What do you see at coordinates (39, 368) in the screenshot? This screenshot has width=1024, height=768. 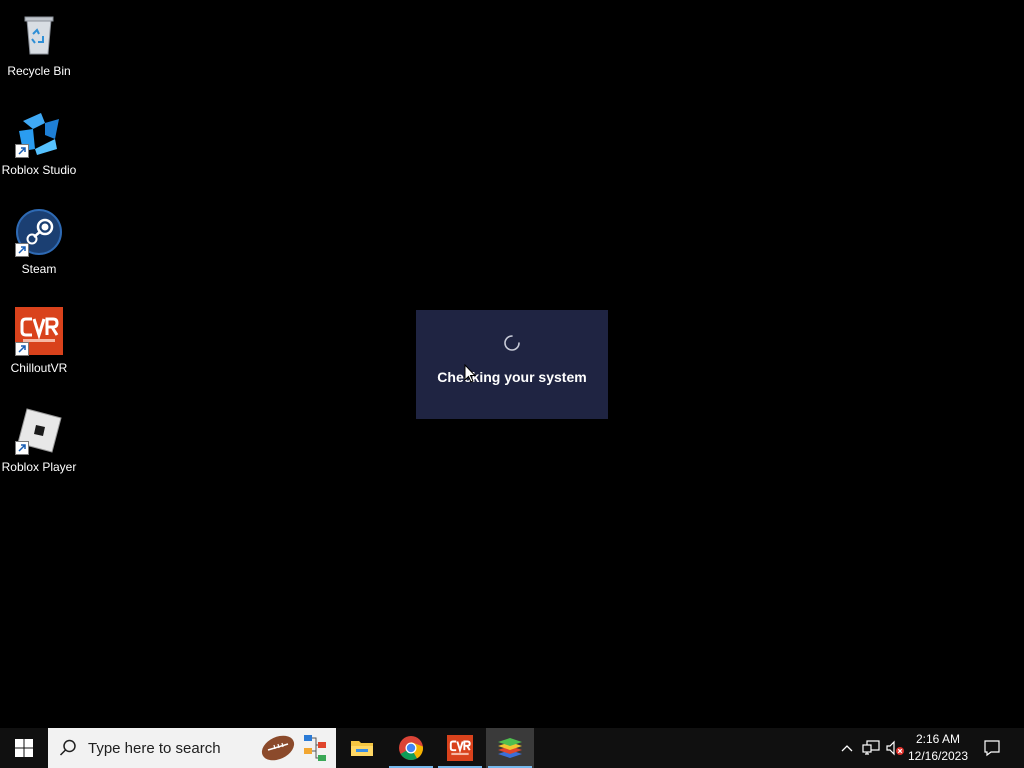 I see `desktop-icon-label: ChilloutVR` at bounding box center [39, 368].